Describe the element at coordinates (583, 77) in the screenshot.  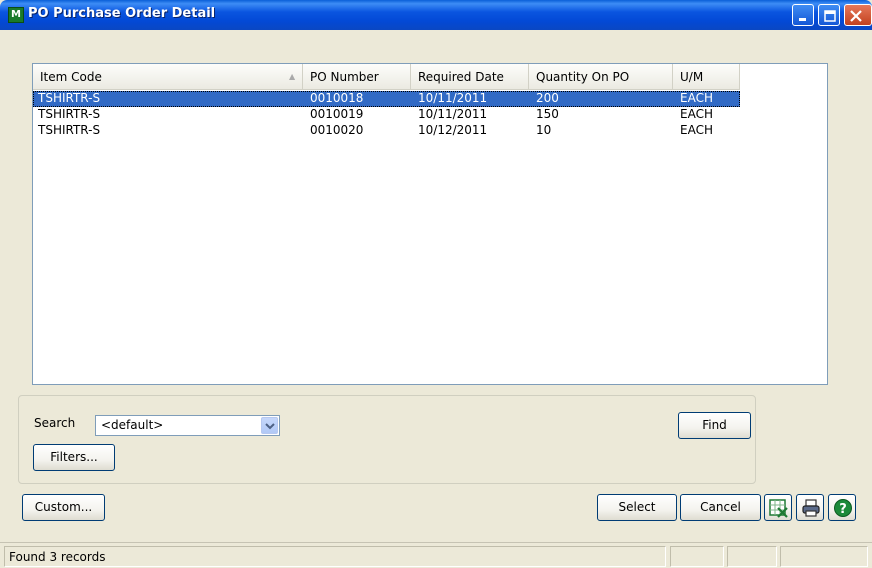
I see `column-header-label: Quantity On PO` at that location.